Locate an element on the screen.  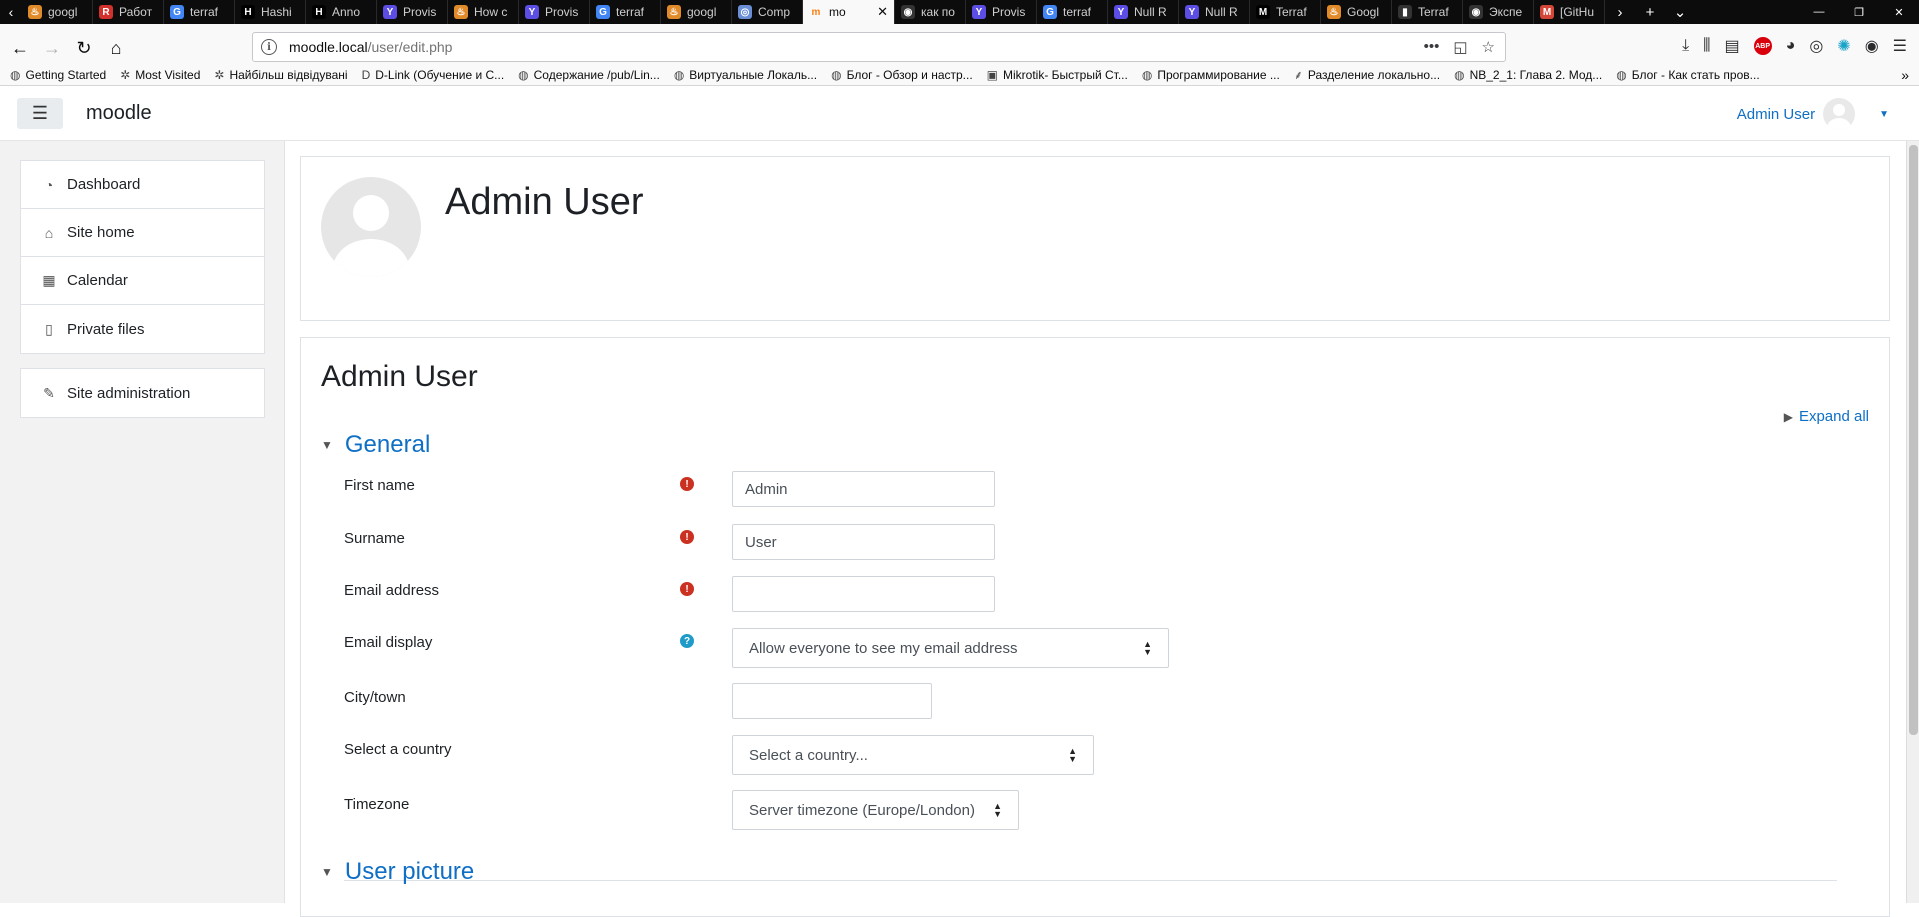
scrollbar-thumb is located at coordinates (1913, 440).